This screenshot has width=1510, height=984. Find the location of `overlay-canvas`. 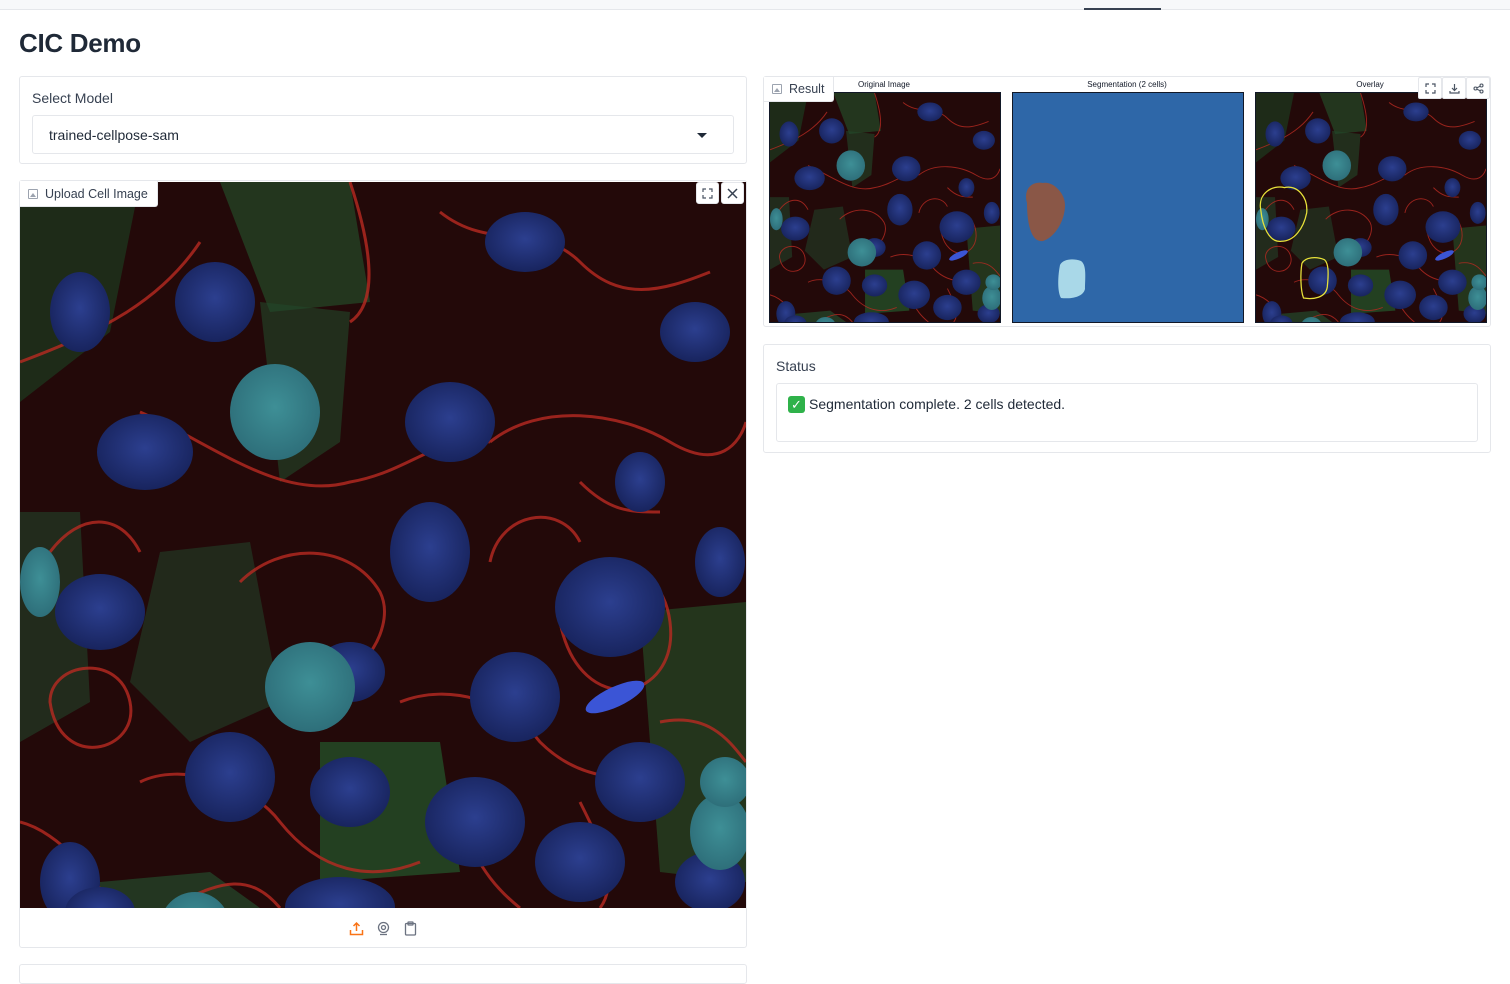

overlay-canvas is located at coordinates (1371, 207).